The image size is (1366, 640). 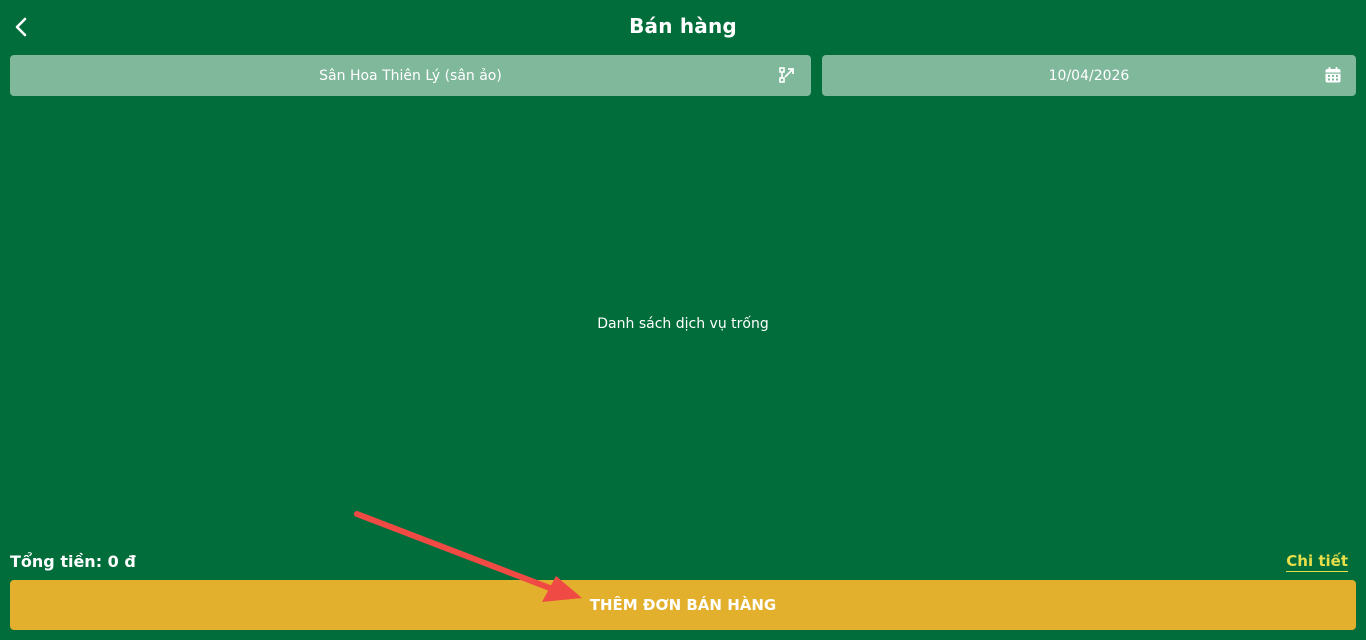 I want to click on date-selector: 10/04/2026, so click(x=1089, y=75).